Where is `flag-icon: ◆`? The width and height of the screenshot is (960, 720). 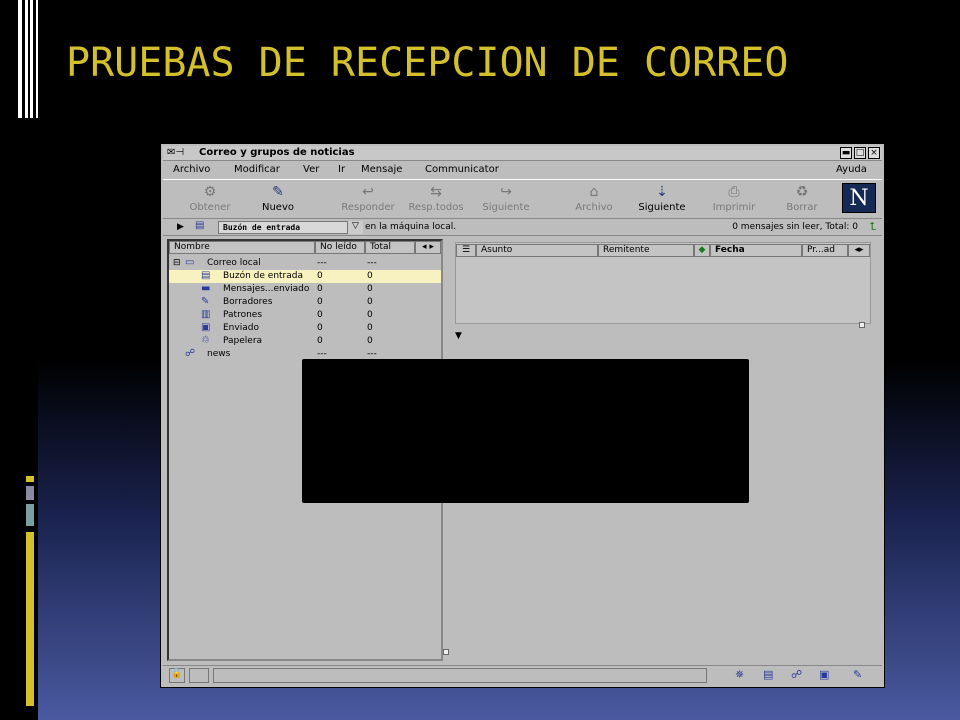
flag-icon: ◆ is located at coordinates (702, 250).